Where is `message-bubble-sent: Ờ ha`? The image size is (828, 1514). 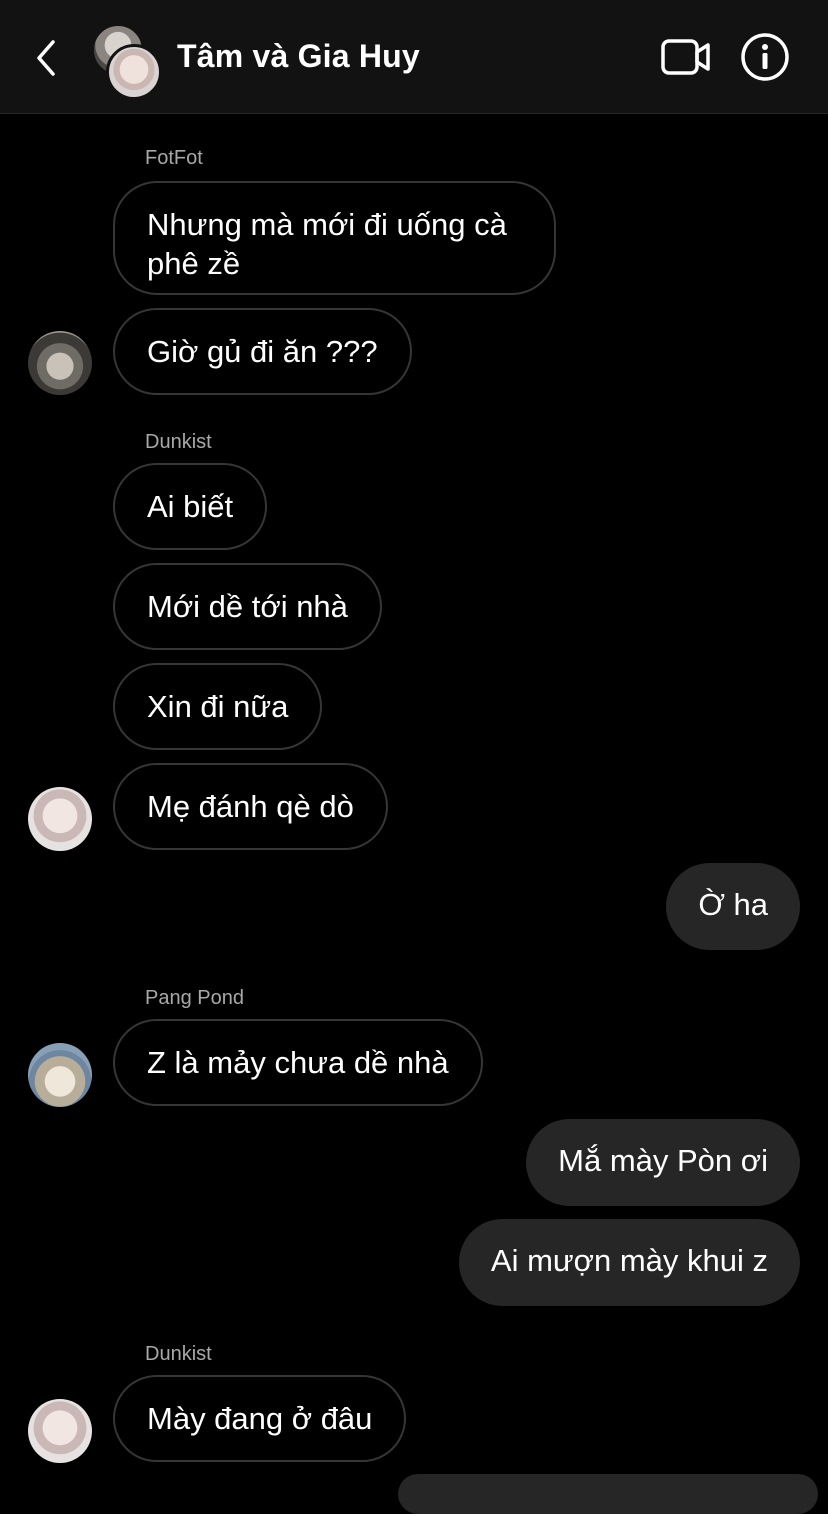
message-bubble-sent: Ờ ha is located at coordinates (733, 906).